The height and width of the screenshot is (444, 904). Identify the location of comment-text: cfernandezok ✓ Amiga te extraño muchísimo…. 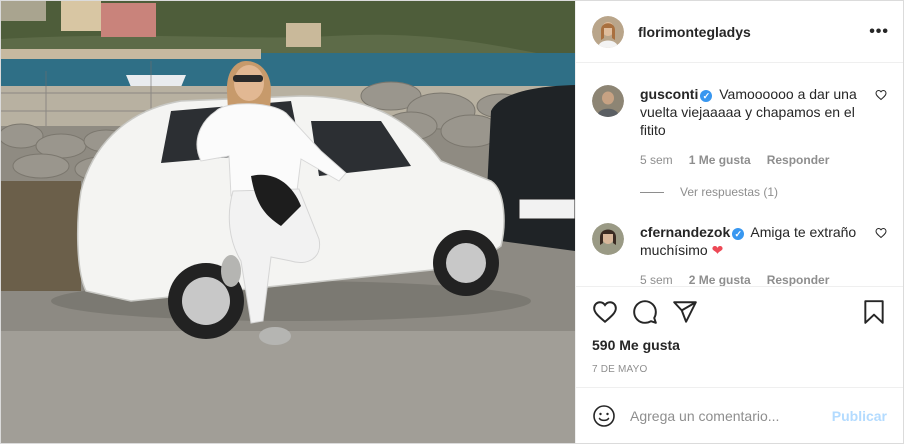
(752, 241).